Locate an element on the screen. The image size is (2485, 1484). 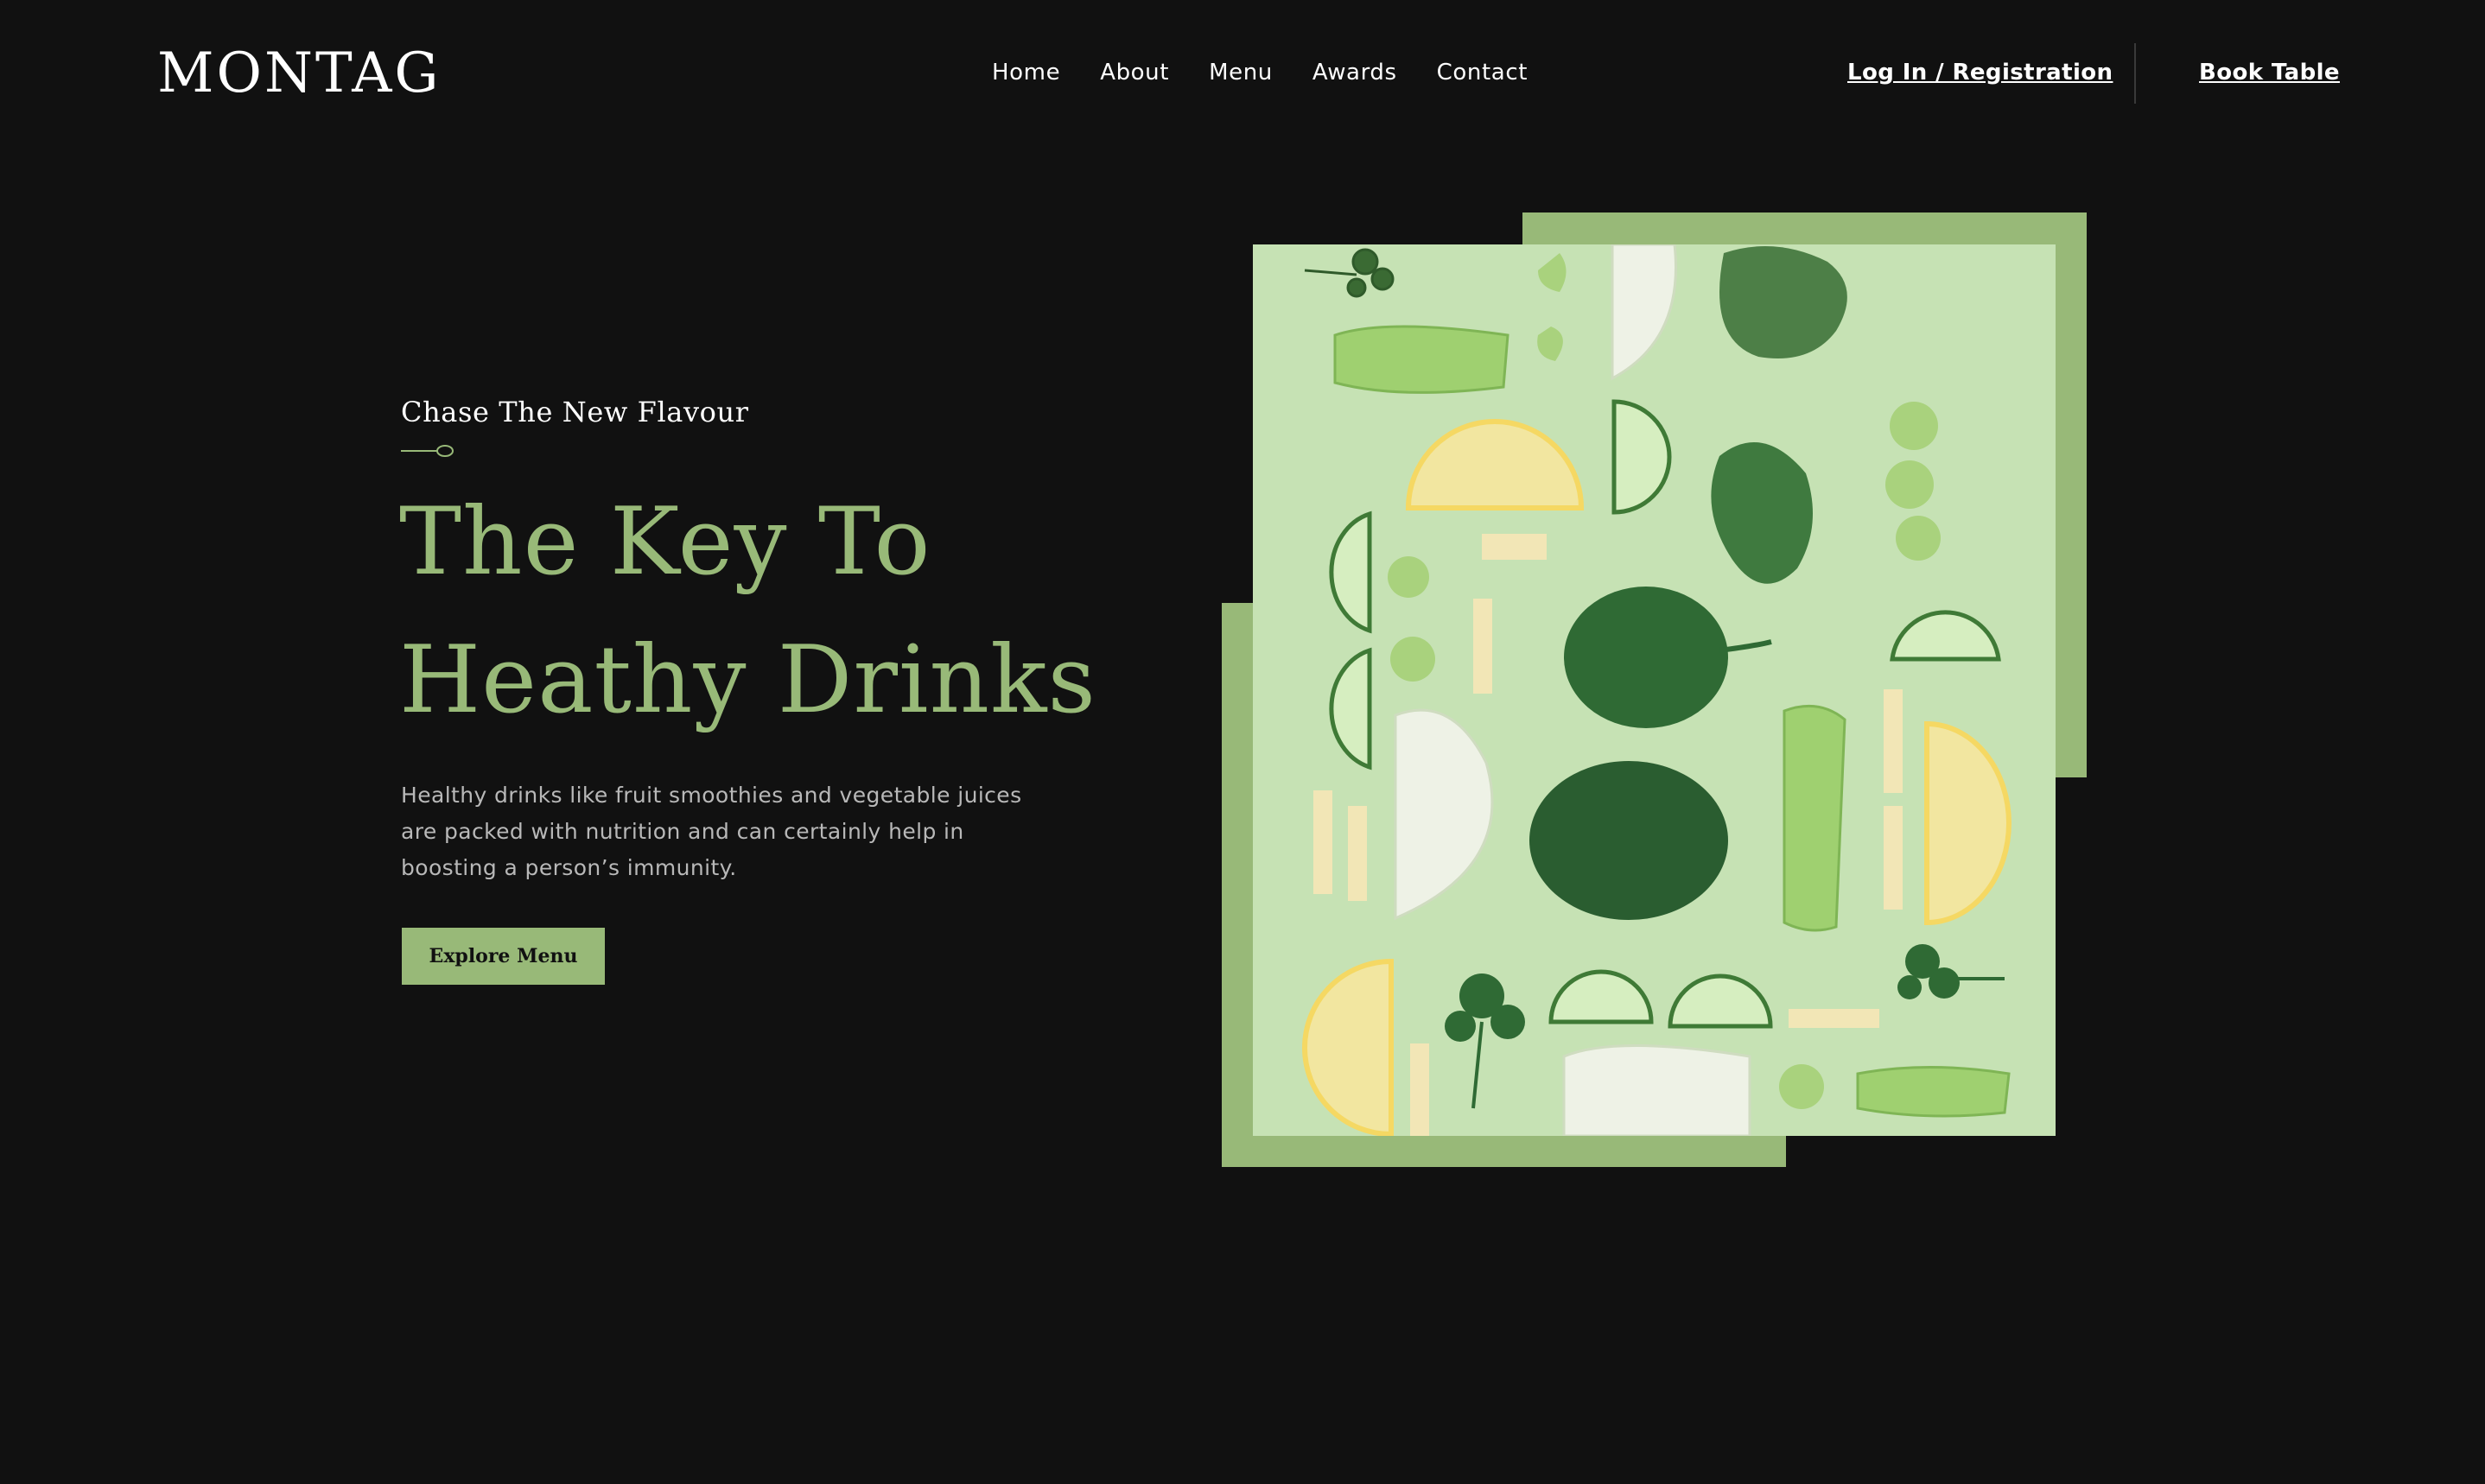
nav-item-home: Home is located at coordinates (1026, 73).